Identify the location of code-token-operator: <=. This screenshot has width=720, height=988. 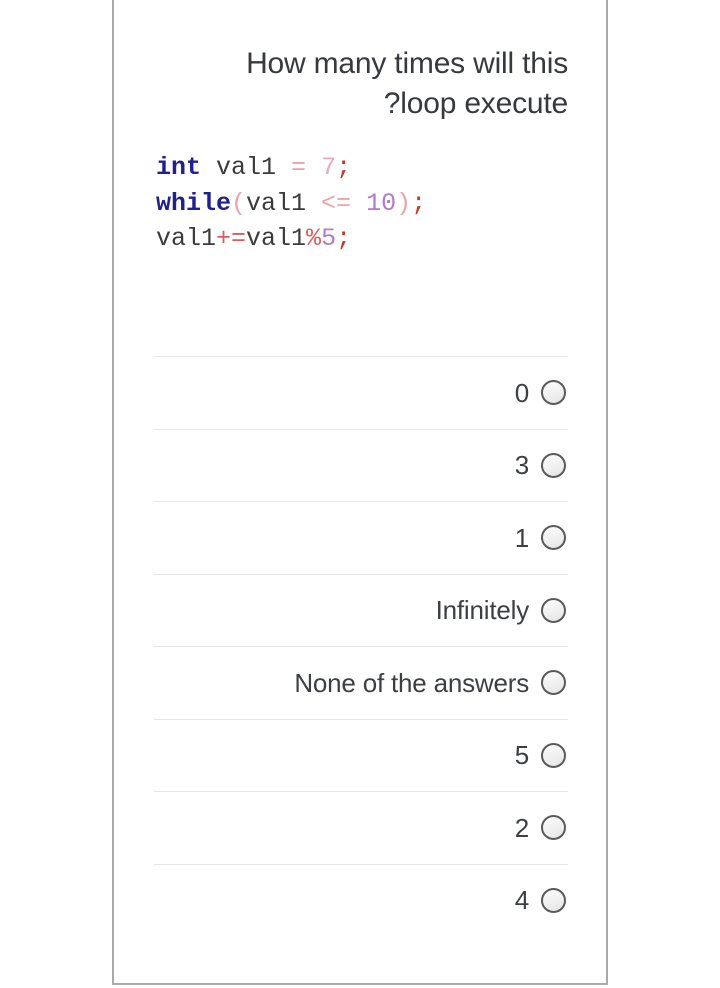
(336, 203).